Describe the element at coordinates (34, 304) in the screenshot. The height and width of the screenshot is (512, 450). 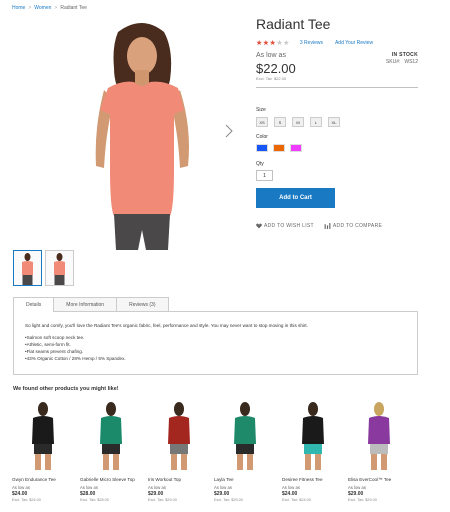
I see `tab-details: Details` at that location.